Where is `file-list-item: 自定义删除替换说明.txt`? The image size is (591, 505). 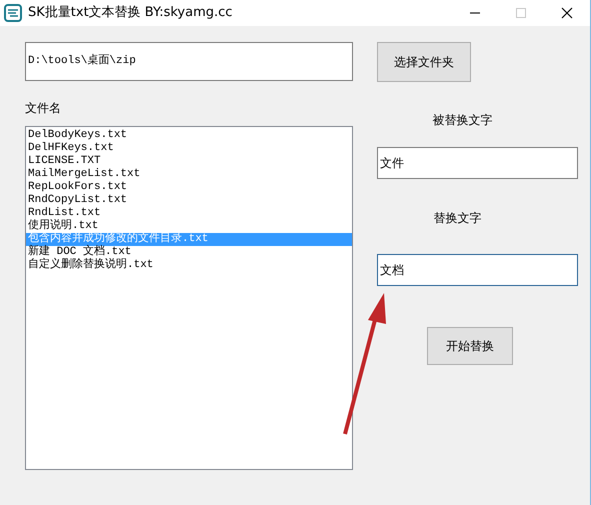 file-list-item: 自定义删除替换说明.txt is located at coordinates (189, 265).